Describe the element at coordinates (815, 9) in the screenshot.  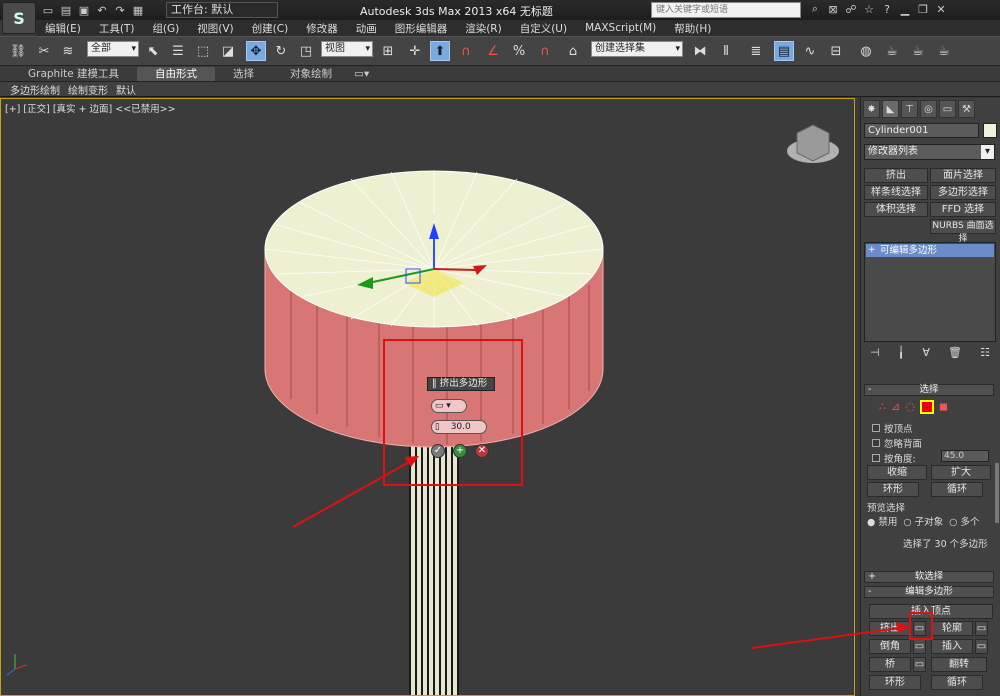
I see `search-icon: ⌕` at that location.